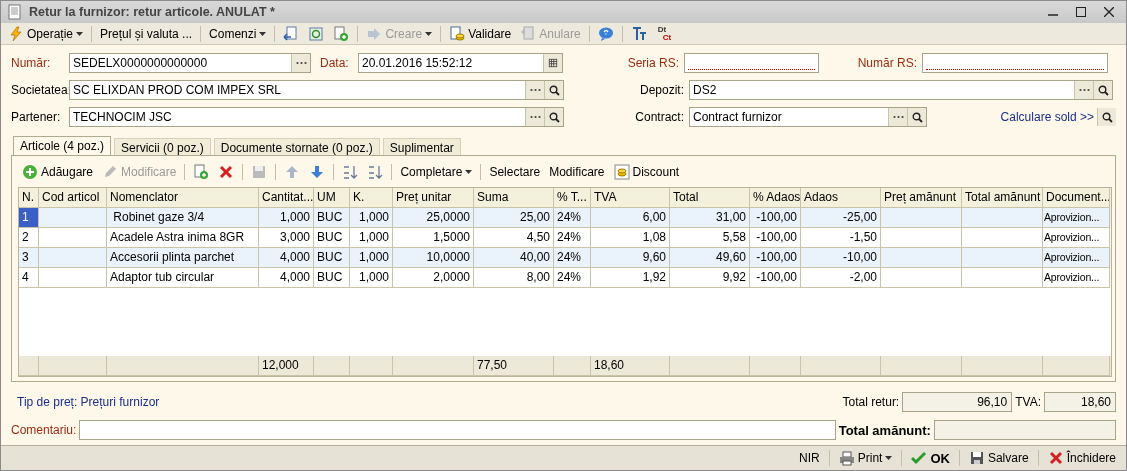 The height and width of the screenshot is (471, 1127). What do you see at coordinates (350, 172) in the screenshot?
I see `sort-ascending-icon` at bounding box center [350, 172].